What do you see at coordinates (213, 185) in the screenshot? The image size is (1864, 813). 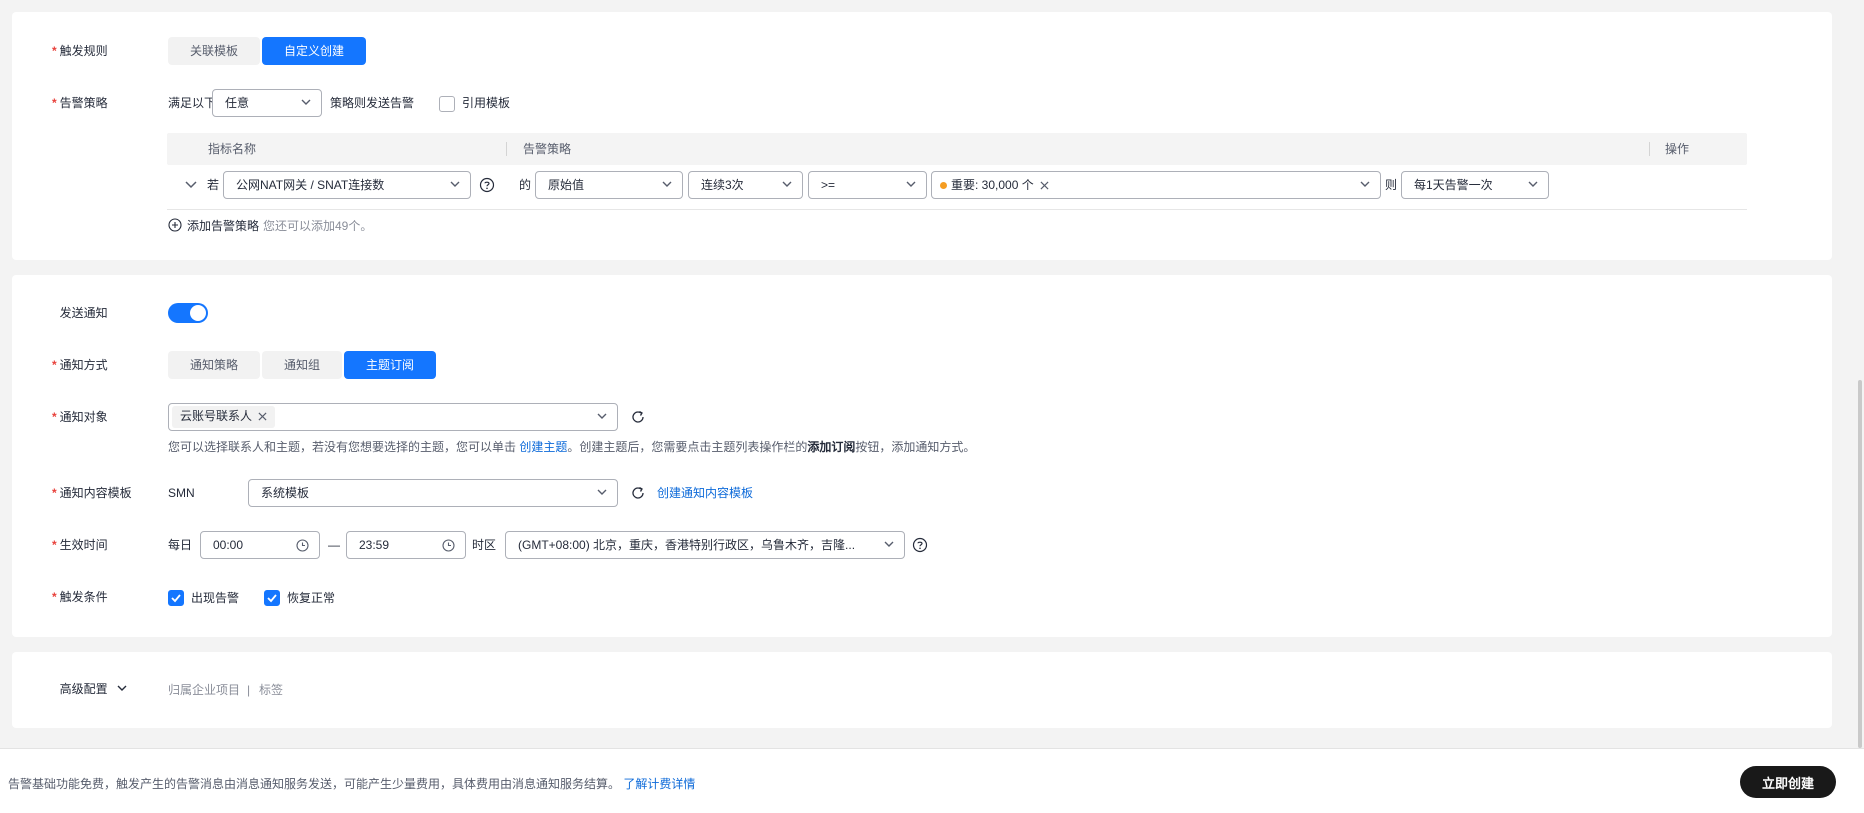 I see `if-label: 若` at bounding box center [213, 185].